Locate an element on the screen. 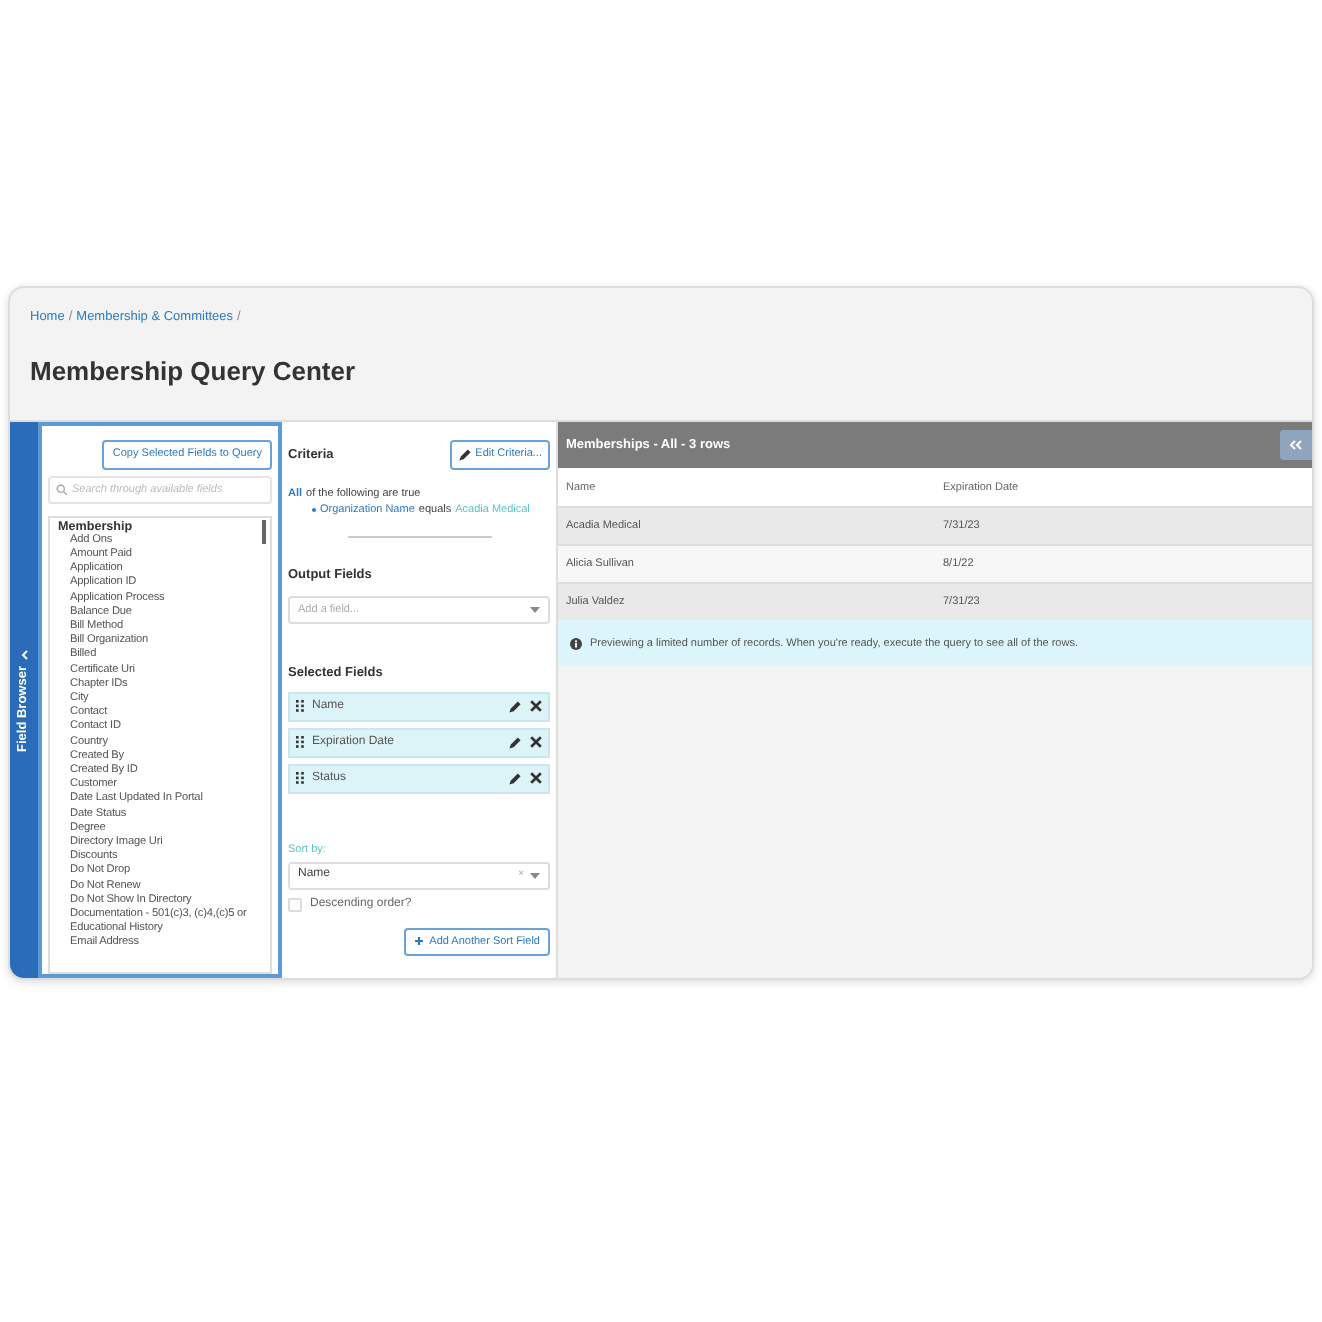 The image size is (1322, 1322). double-chevron-left-icon is located at coordinates (1296, 445).